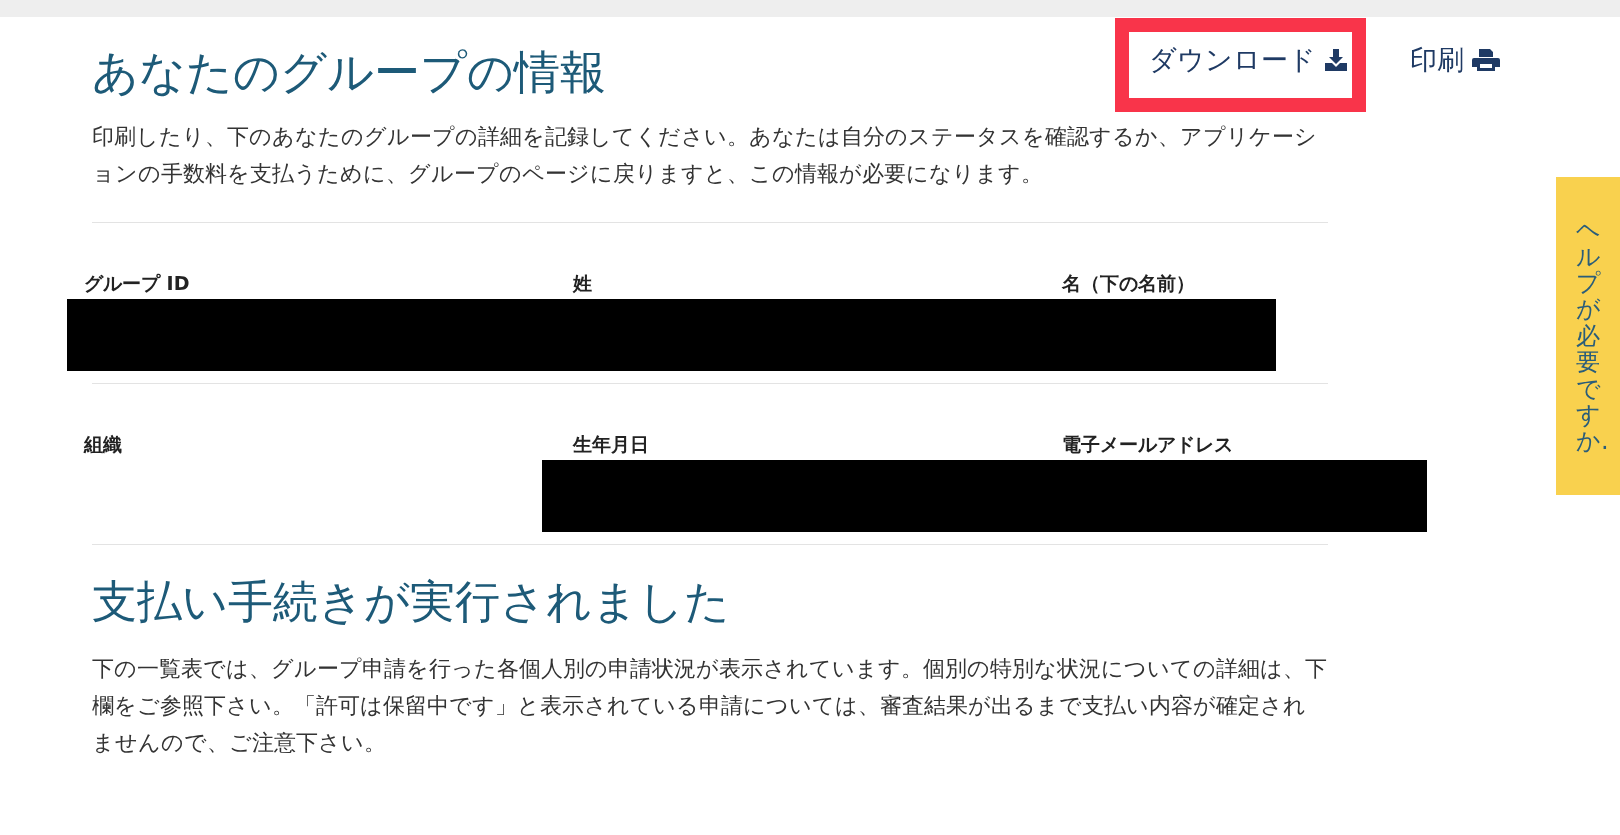 The height and width of the screenshot is (835, 1620). What do you see at coordinates (1148, 445) in the screenshot?
I see `field-label: 電子メールアドレス` at bounding box center [1148, 445].